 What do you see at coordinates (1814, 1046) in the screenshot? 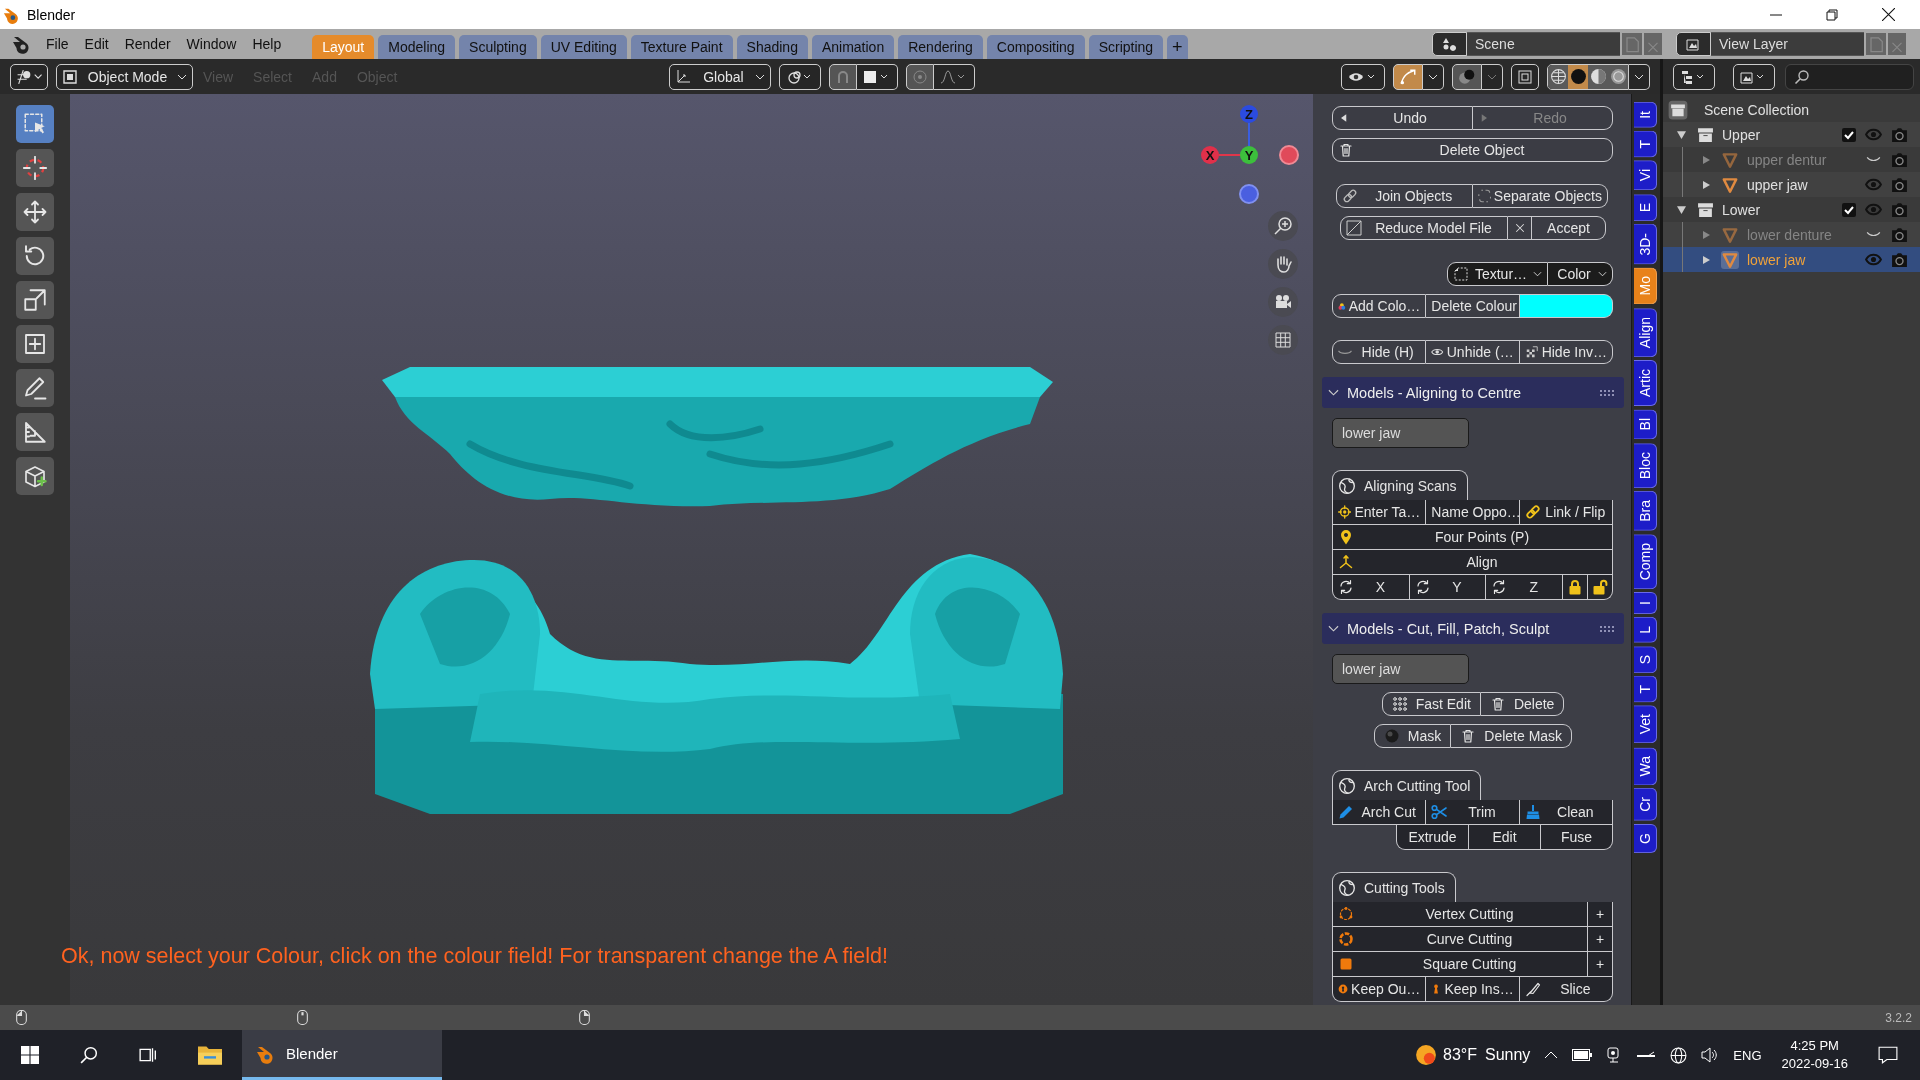
I see `clock-time: 4:25 PM` at bounding box center [1814, 1046].